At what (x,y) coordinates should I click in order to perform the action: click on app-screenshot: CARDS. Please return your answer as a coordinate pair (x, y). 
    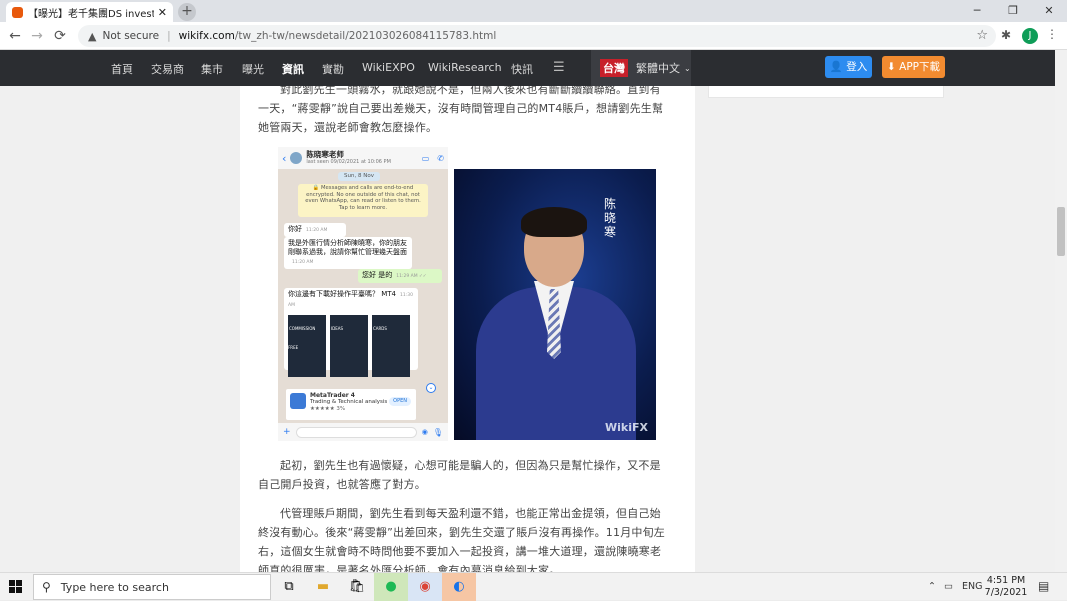
    Looking at the image, I should click on (391, 346).